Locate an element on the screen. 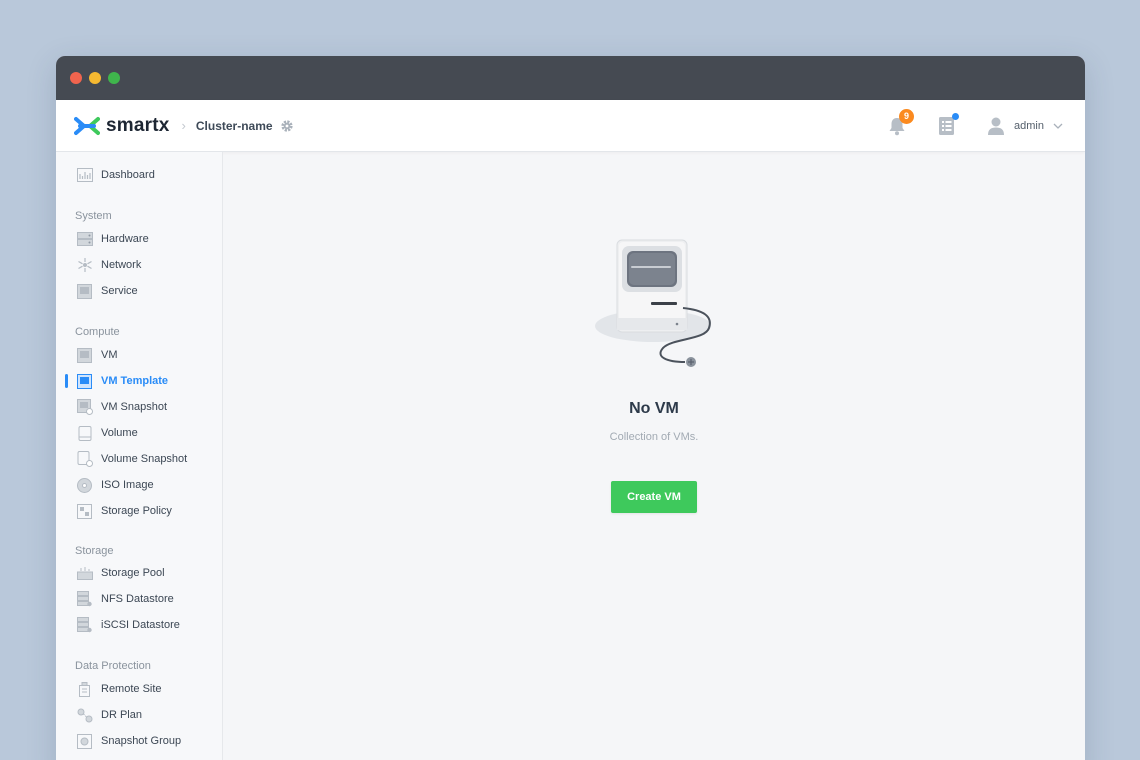 This screenshot has height=760, width=1140. chevron-down-icon is located at coordinates (1058, 126).